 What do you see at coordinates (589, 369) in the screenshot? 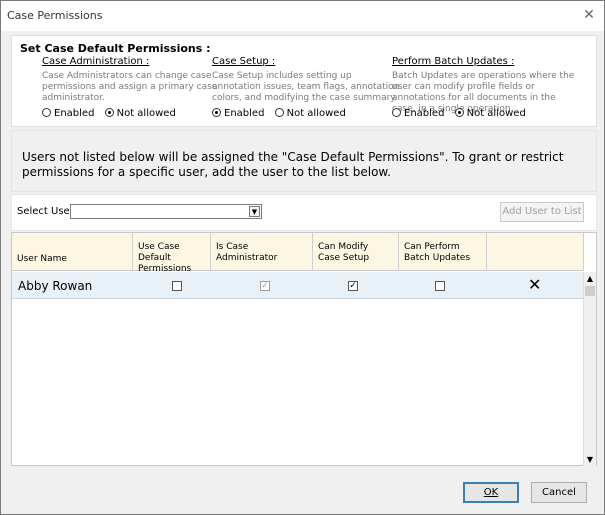
I see `vertical-scrollbar: ▲ ▼` at bounding box center [589, 369].